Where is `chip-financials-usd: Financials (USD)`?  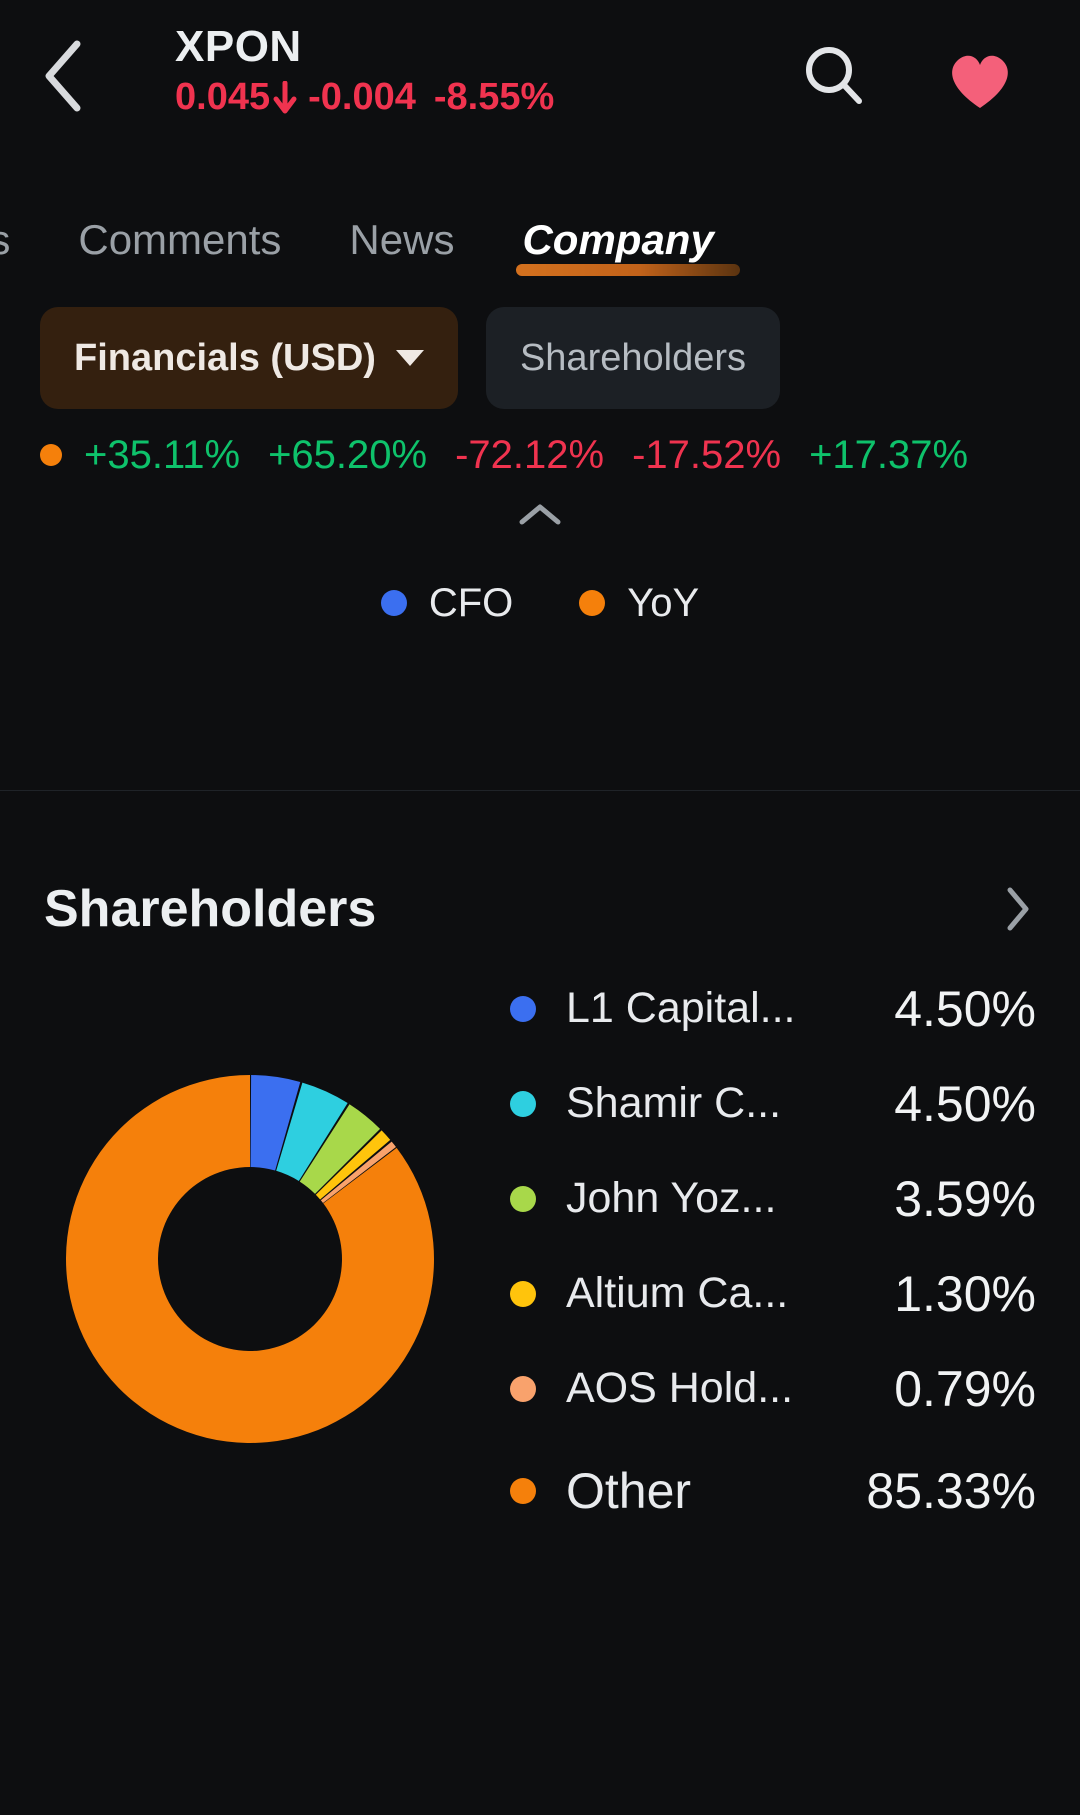 chip-financials-usd: Financials (USD) is located at coordinates (249, 358).